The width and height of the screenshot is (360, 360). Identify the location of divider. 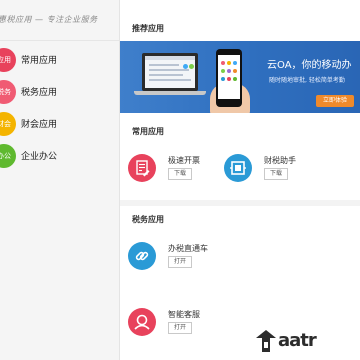
(59, 40).